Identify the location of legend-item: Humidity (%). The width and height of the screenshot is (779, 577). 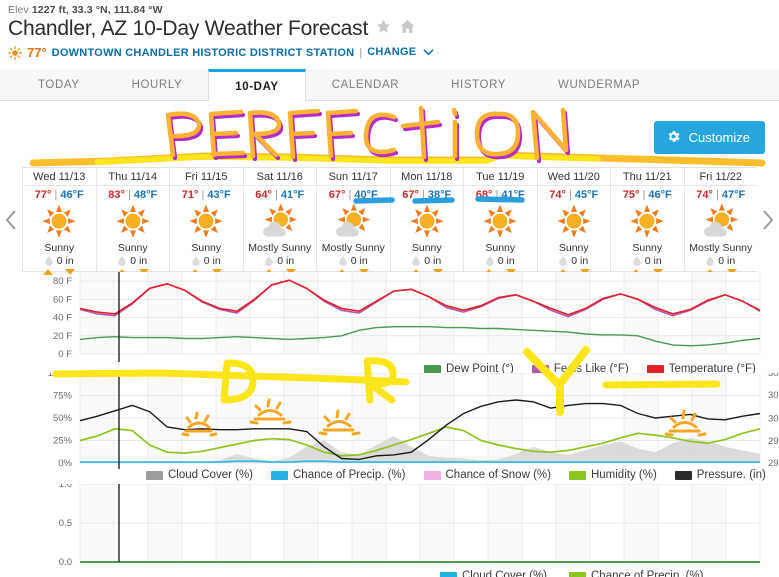
(612, 475).